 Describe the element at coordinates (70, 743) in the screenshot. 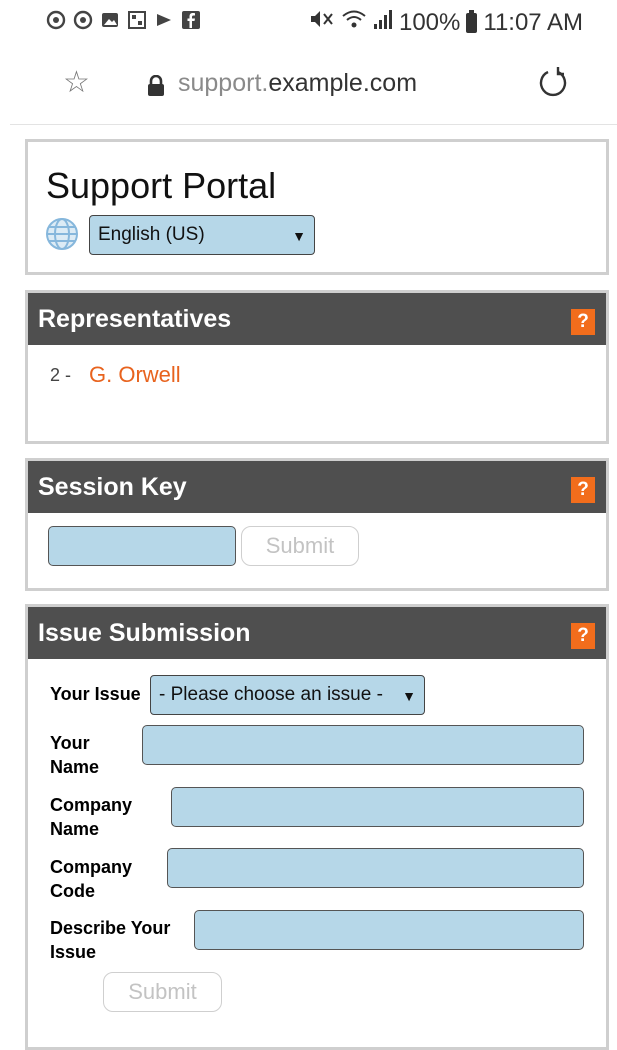

I see `label-line: Your` at that location.